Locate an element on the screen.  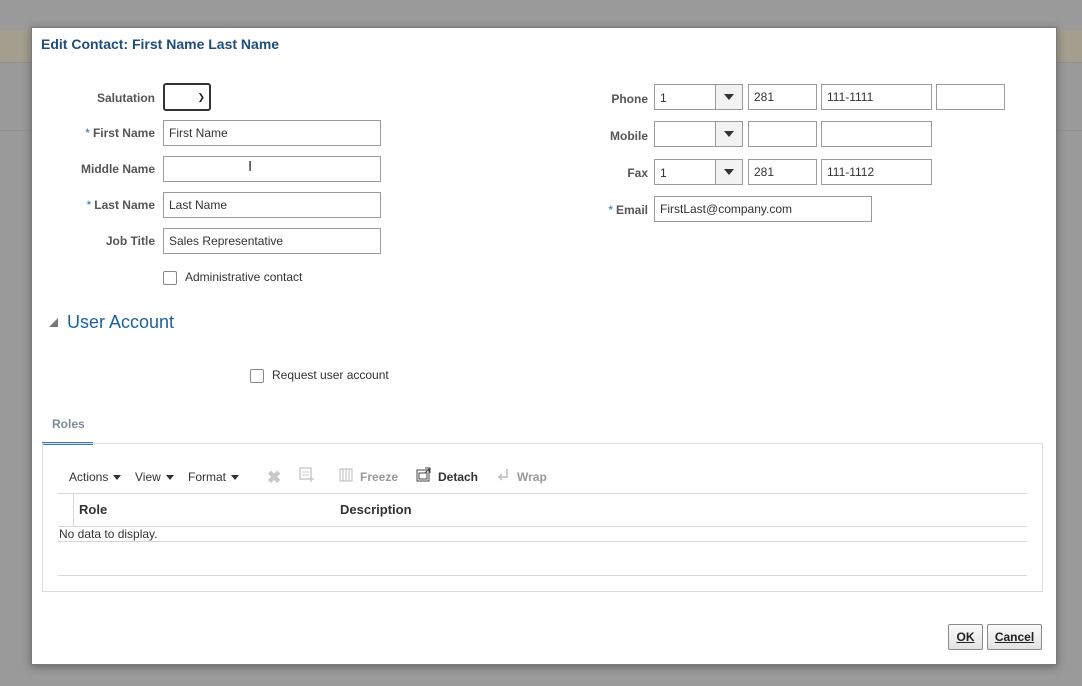
phone-number-field is located at coordinates (876, 97).